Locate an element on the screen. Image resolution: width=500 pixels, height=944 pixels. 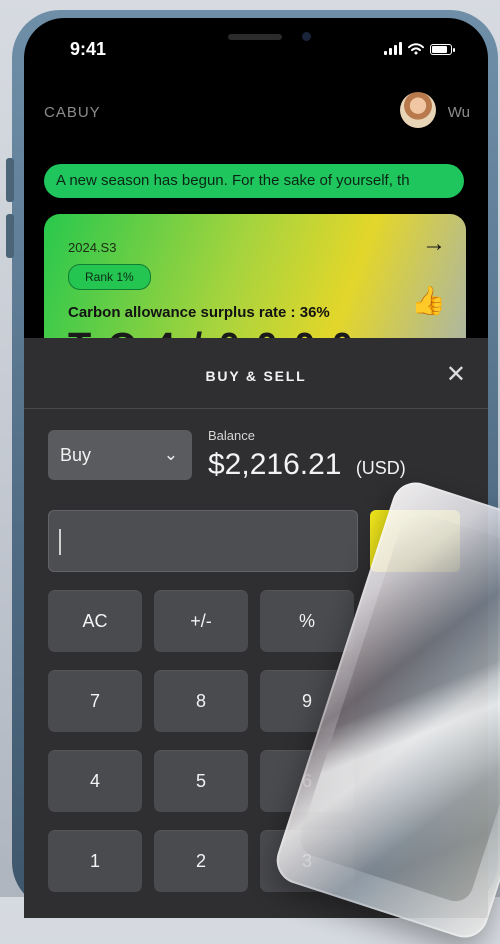
key-4: 4 is located at coordinates (95, 781).